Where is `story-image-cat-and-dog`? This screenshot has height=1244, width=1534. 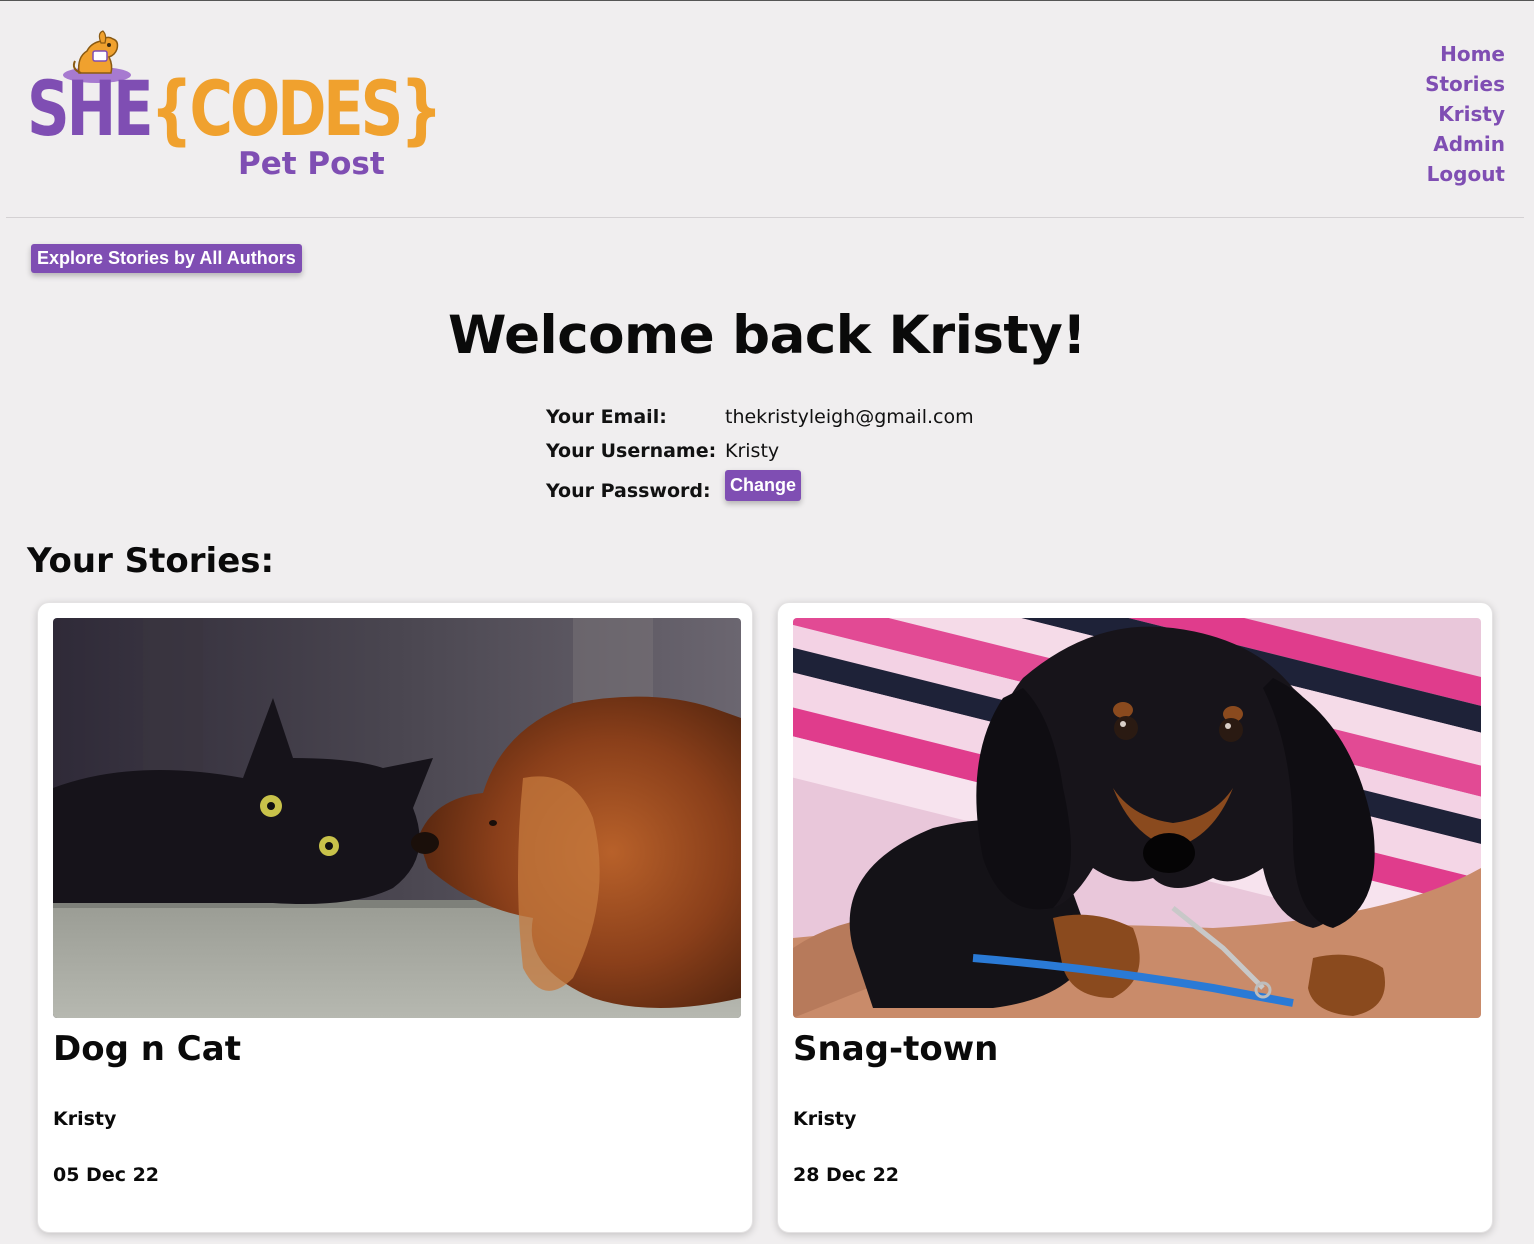 story-image-cat-and-dog is located at coordinates (397, 818).